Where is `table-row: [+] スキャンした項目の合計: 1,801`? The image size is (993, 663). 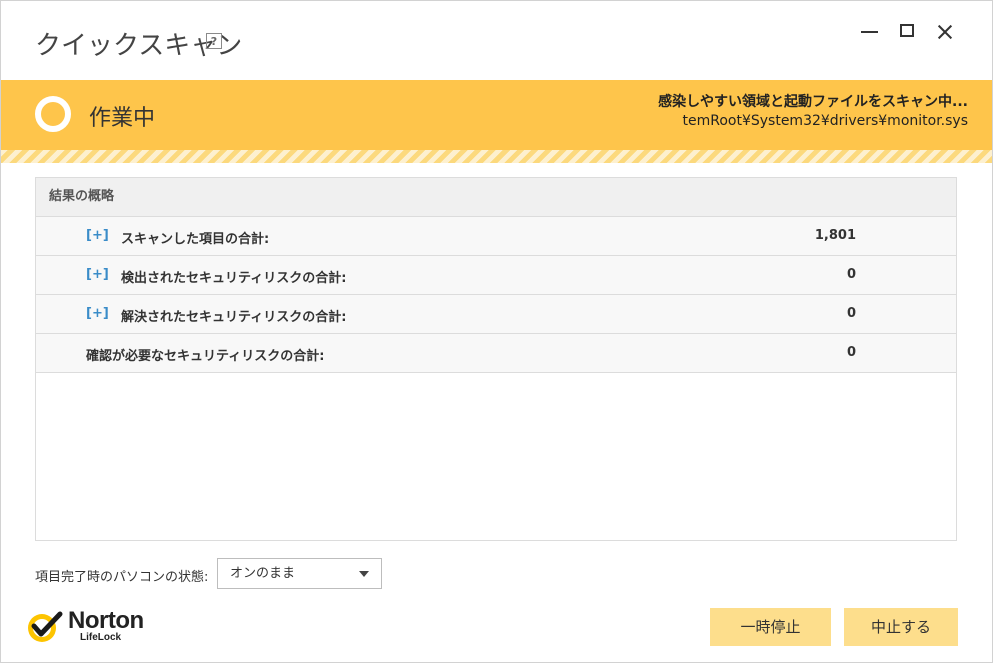
table-row: [+] スキャンした項目の合計: 1,801 is located at coordinates (496, 236).